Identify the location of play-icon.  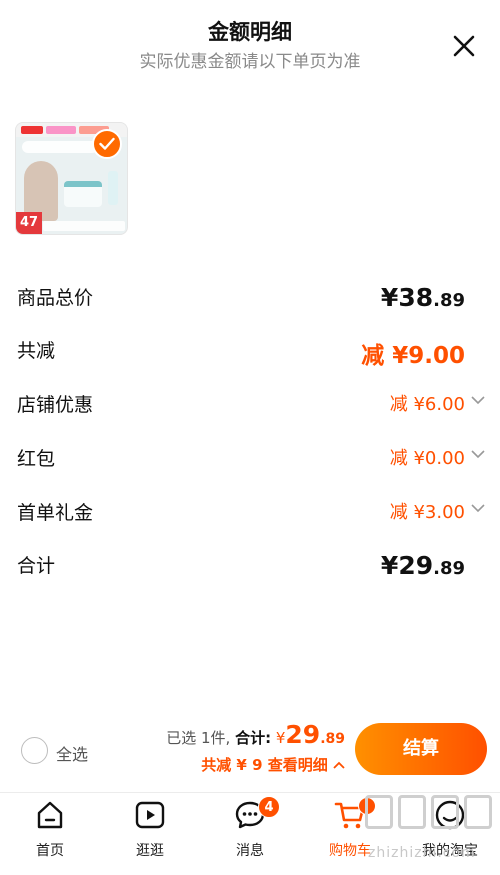
(150, 815).